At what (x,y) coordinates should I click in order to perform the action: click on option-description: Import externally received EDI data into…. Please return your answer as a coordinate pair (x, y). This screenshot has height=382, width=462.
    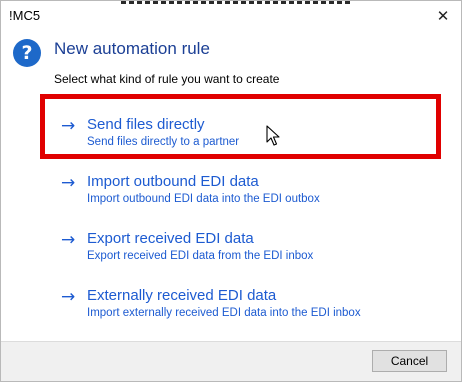
    Looking at the image, I should click on (224, 313).